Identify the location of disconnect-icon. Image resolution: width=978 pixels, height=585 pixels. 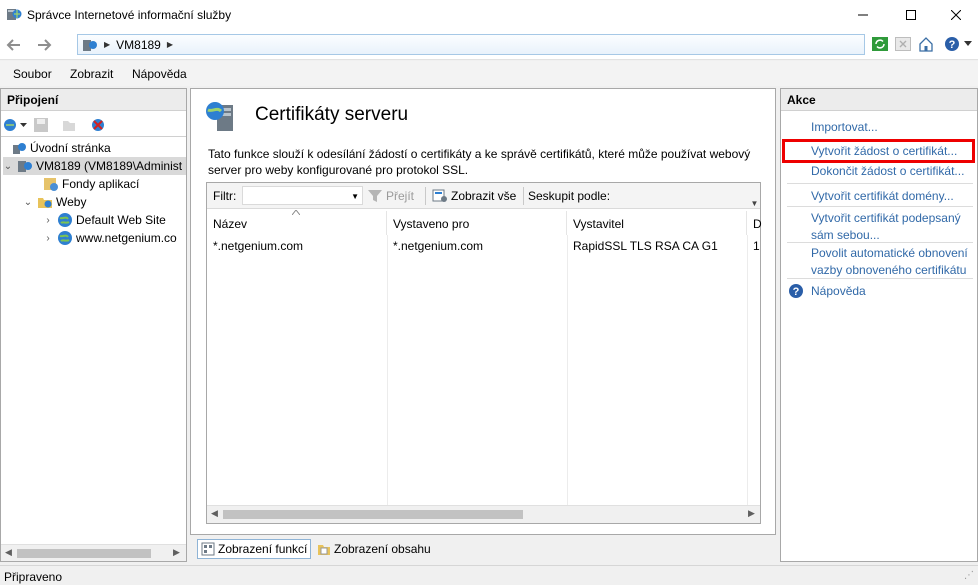
(98, 125).